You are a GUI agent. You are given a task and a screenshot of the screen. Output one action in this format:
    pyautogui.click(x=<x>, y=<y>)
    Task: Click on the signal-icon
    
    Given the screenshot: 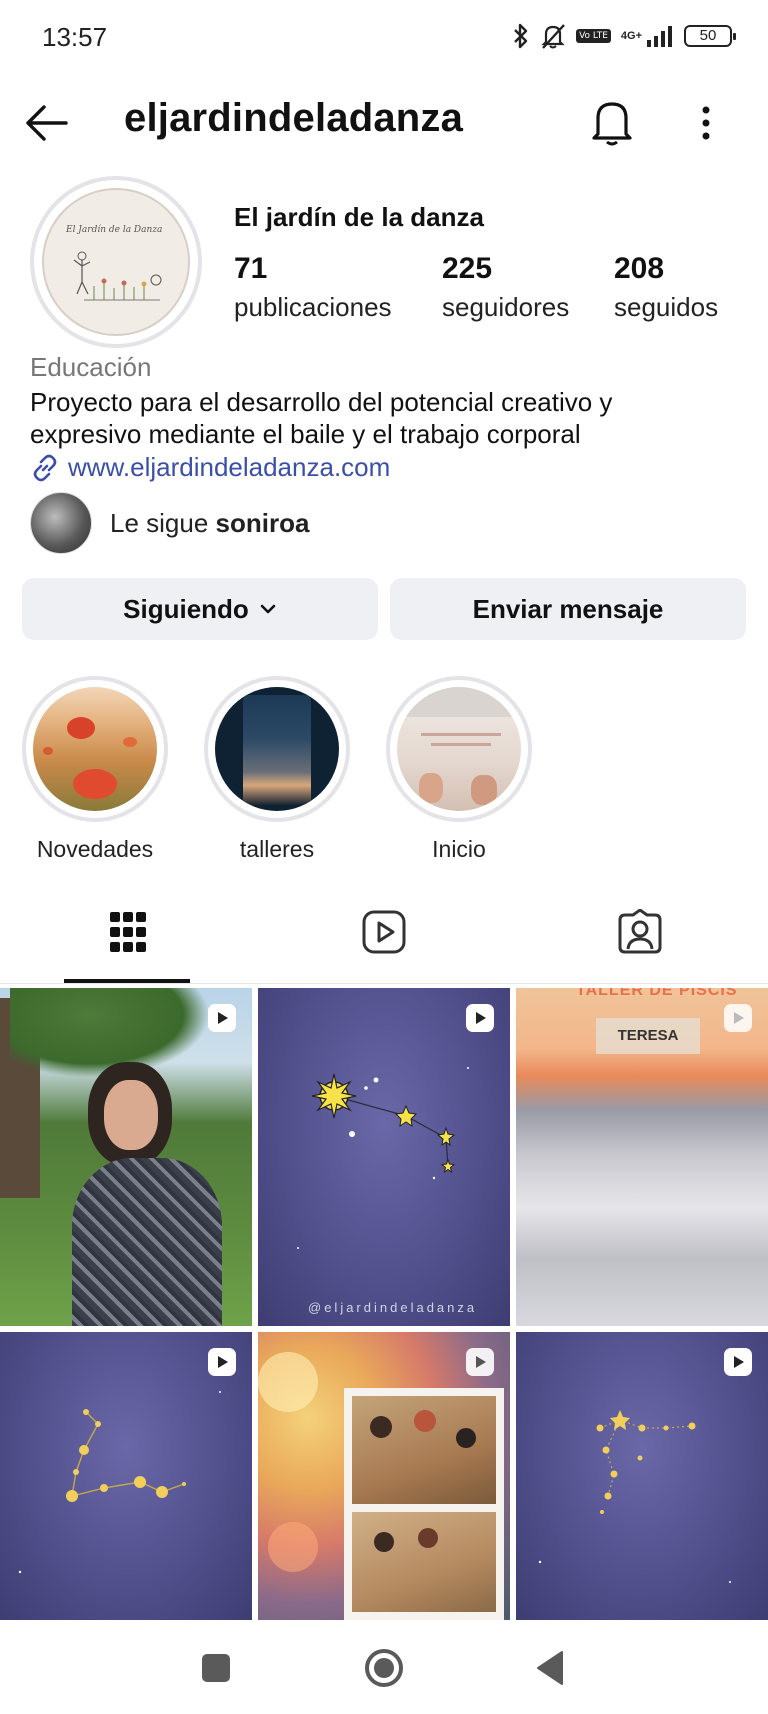 What is the action you would take?
    pyautogui.click(x=659, y=36)
    